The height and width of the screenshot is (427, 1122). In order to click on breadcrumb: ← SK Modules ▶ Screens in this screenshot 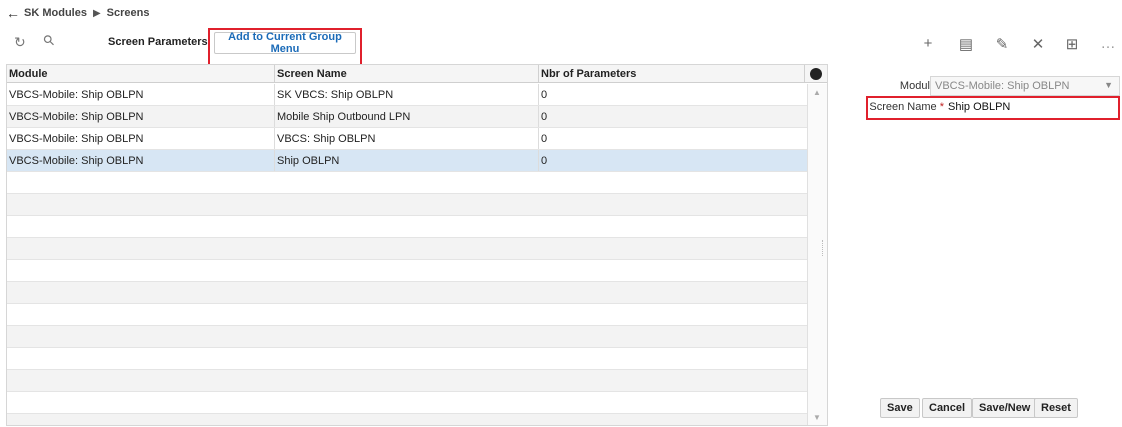, I will do `click(561, 13)`.